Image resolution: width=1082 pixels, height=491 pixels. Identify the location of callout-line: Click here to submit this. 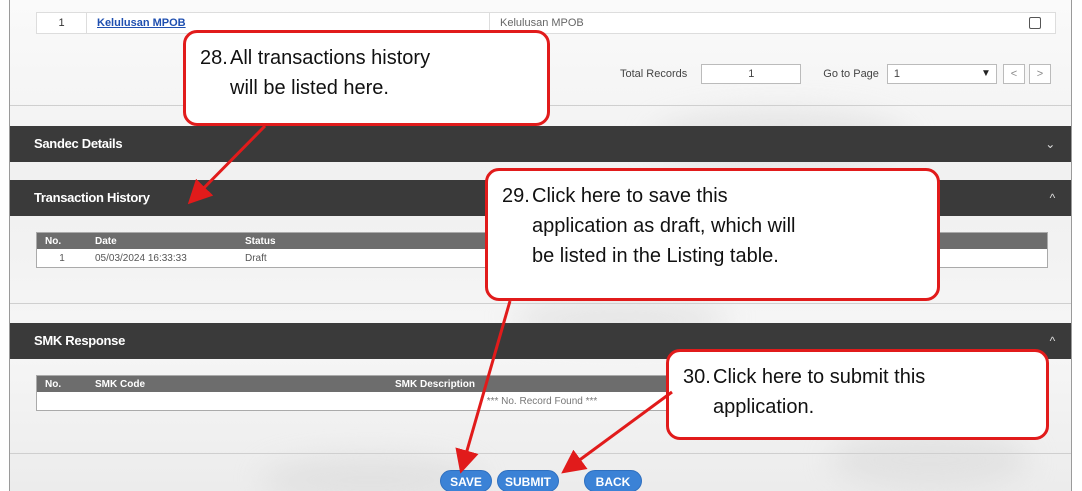
(819, 377).